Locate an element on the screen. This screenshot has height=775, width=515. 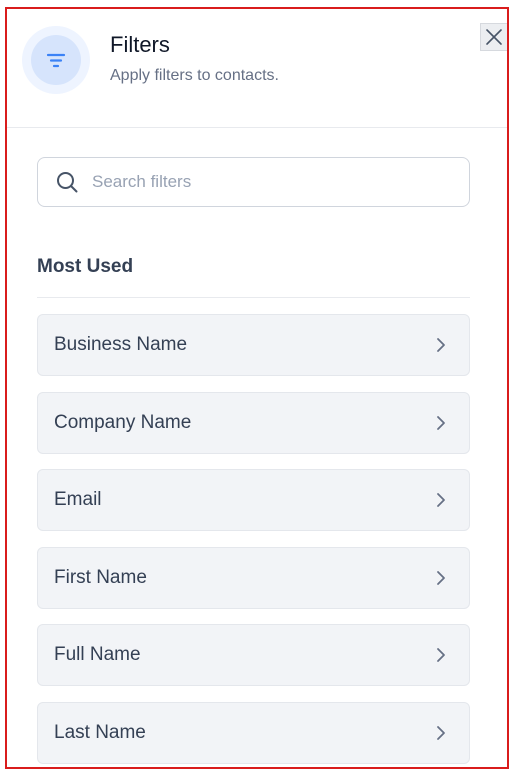
filter-item-label: Business Name is located at coordinates (121, 344).